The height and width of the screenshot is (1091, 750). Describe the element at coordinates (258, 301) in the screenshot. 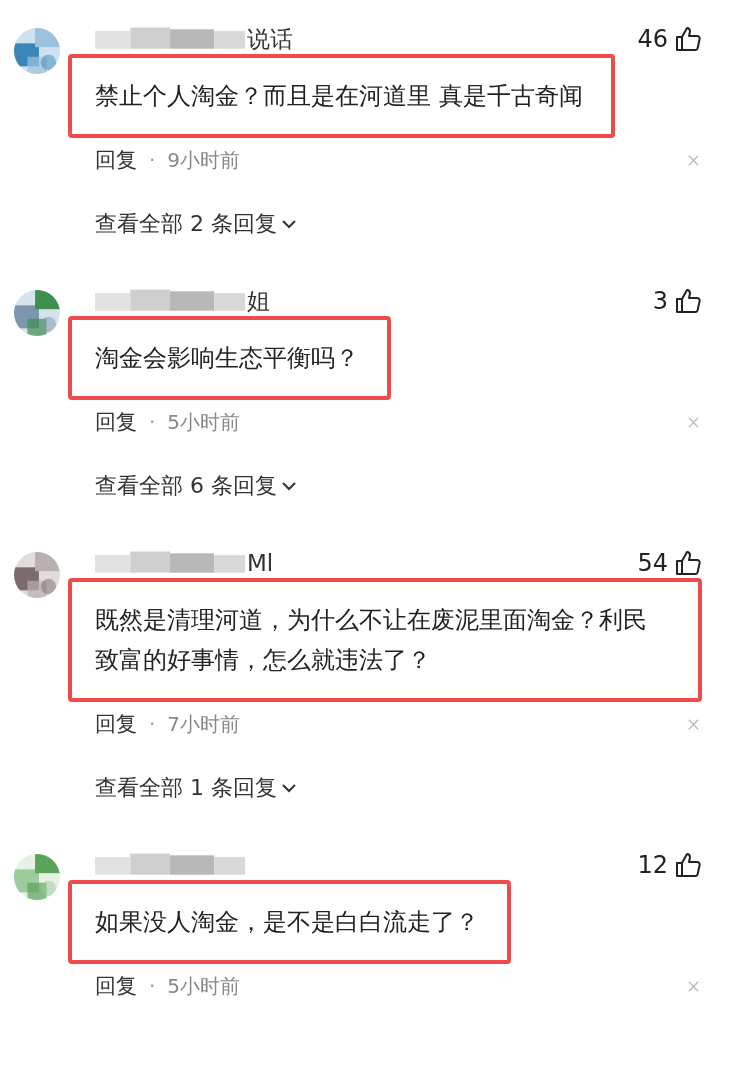

I see `username: 姐` at that location.